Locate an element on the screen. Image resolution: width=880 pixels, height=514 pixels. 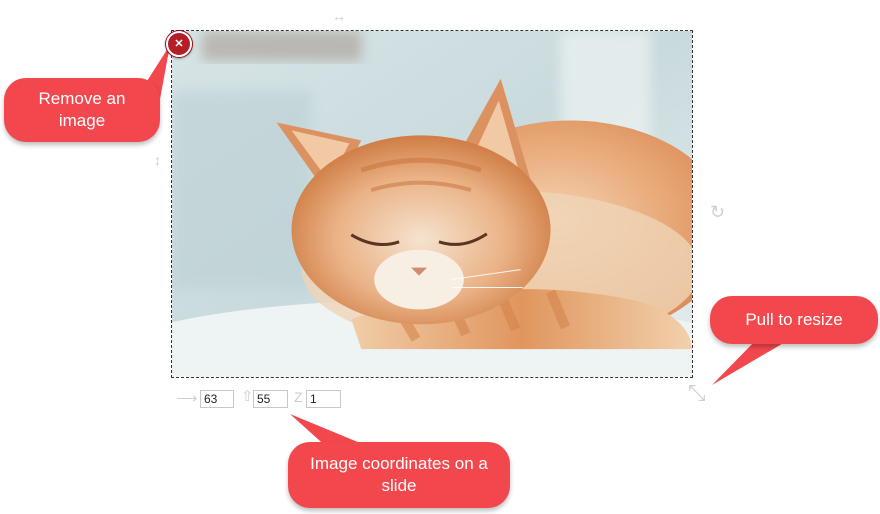
remove-image-callout-text: Remove an image is located at coordinates (82, 109).